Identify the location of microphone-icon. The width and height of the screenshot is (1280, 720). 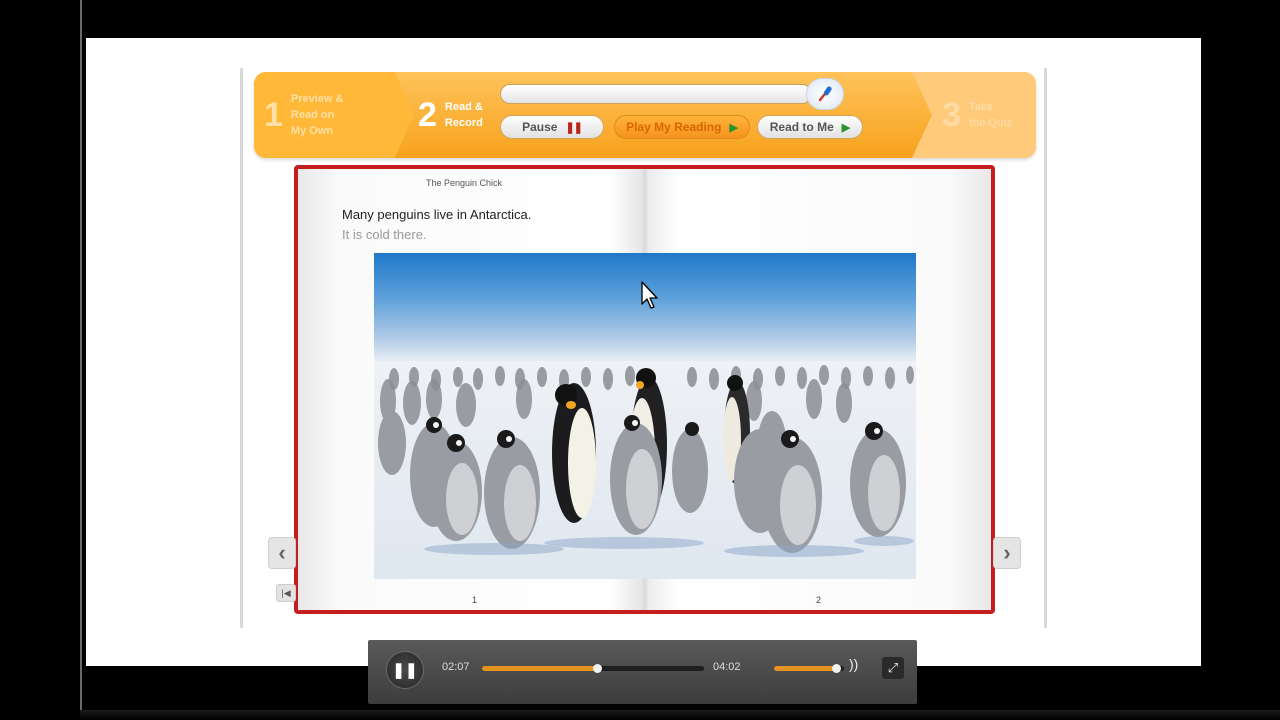
(825, 94).